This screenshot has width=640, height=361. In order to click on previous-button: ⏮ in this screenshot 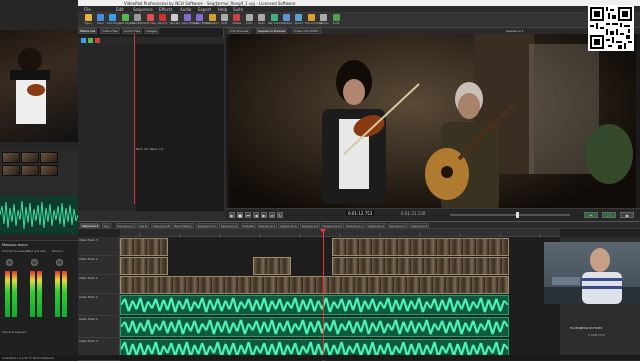, I will do `click(248, 215)`.